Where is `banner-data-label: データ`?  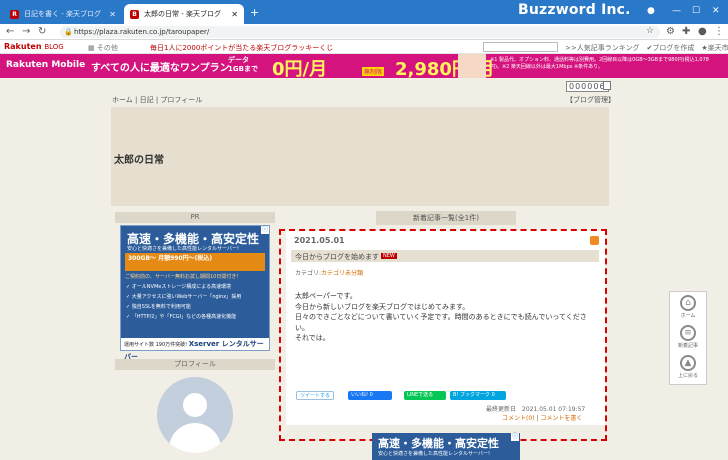
banner-data-label: データ is located at coordinates (238, 60).